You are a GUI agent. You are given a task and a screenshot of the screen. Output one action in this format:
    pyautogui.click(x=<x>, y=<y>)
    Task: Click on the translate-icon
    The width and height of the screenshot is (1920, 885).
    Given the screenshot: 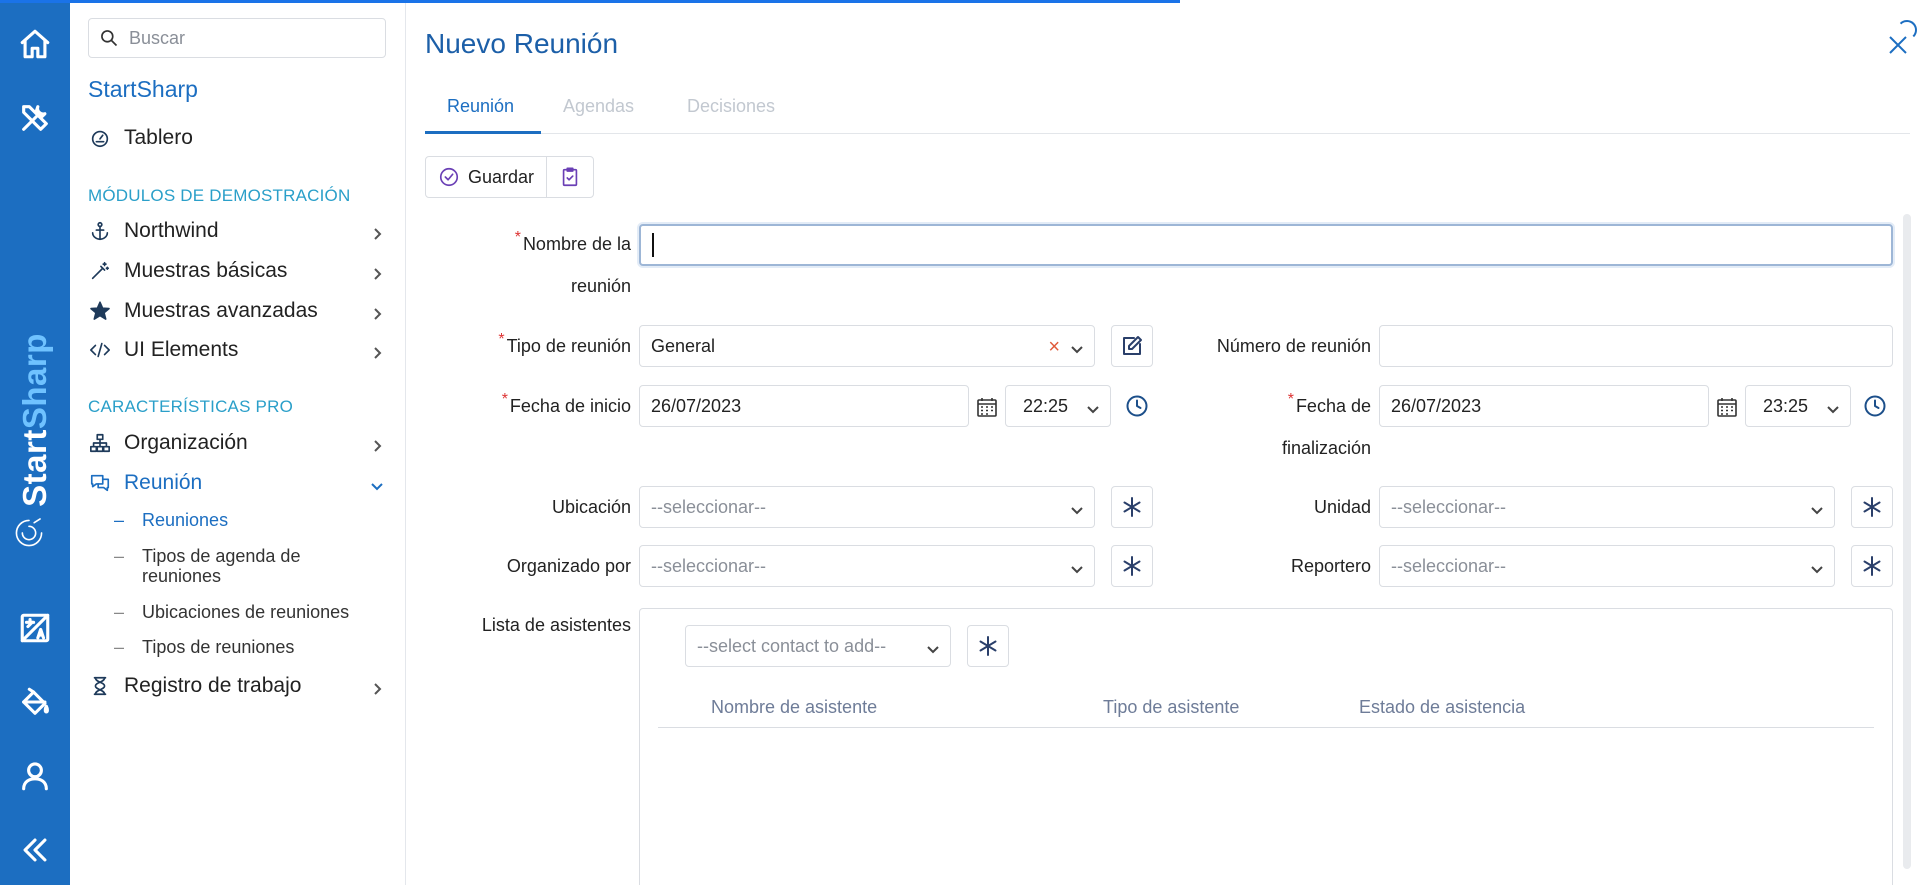 What is the action you would take?
    pyautogui.click(x=35, y=628)
    